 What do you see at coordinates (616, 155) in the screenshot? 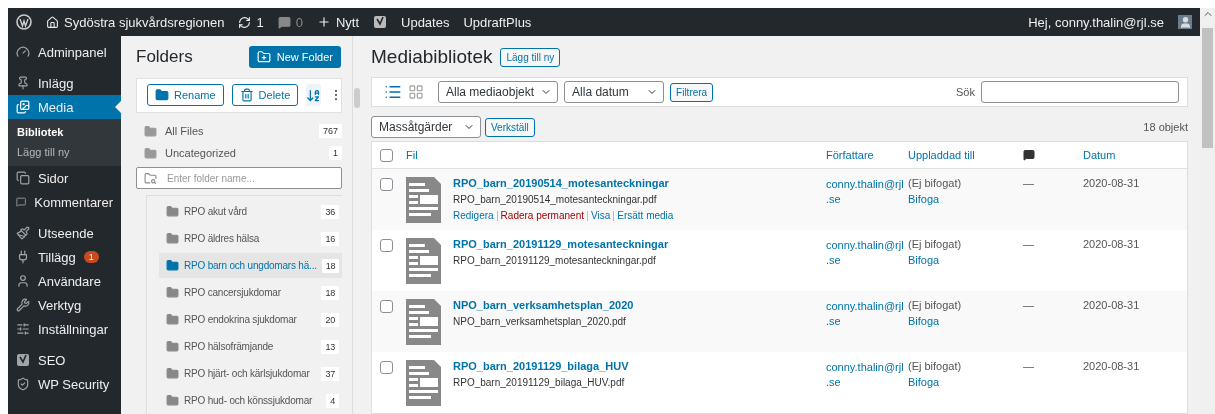
I see `column-header: Fil` at bounding box center [616, 155].